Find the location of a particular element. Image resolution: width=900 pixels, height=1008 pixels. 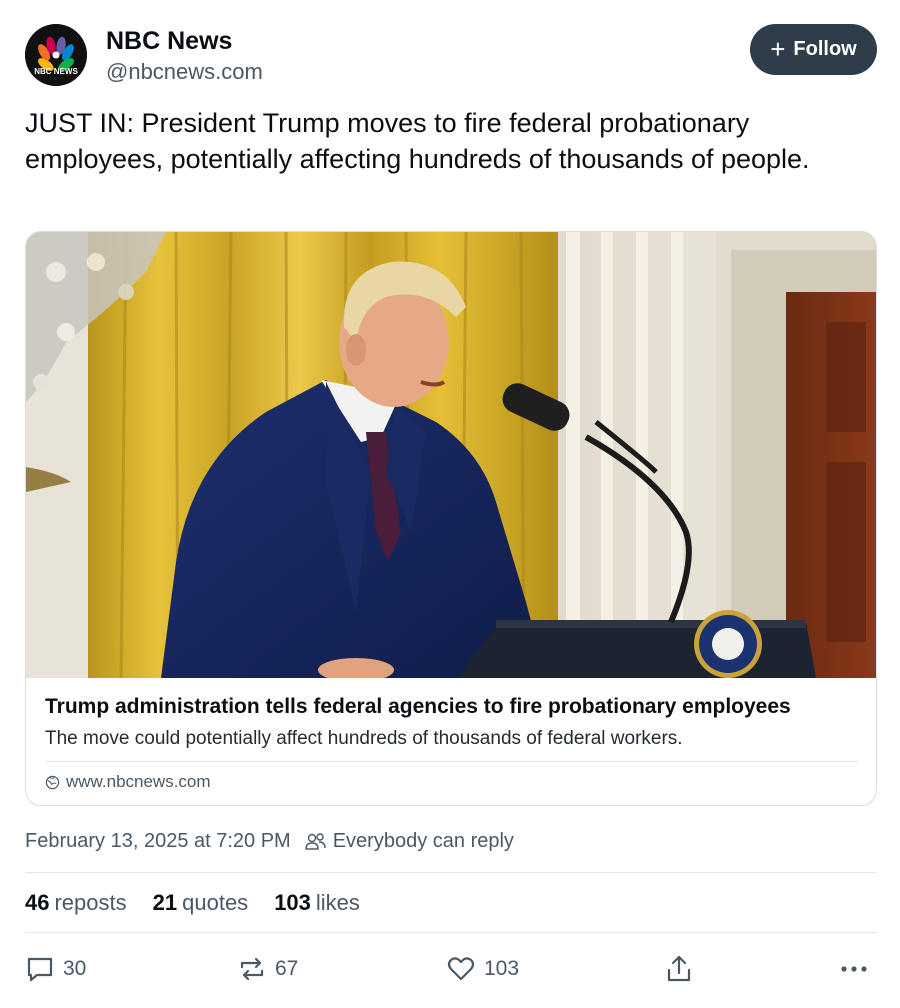

reply-setting-label: Everybody can reply is located at coordinates (423, 841).